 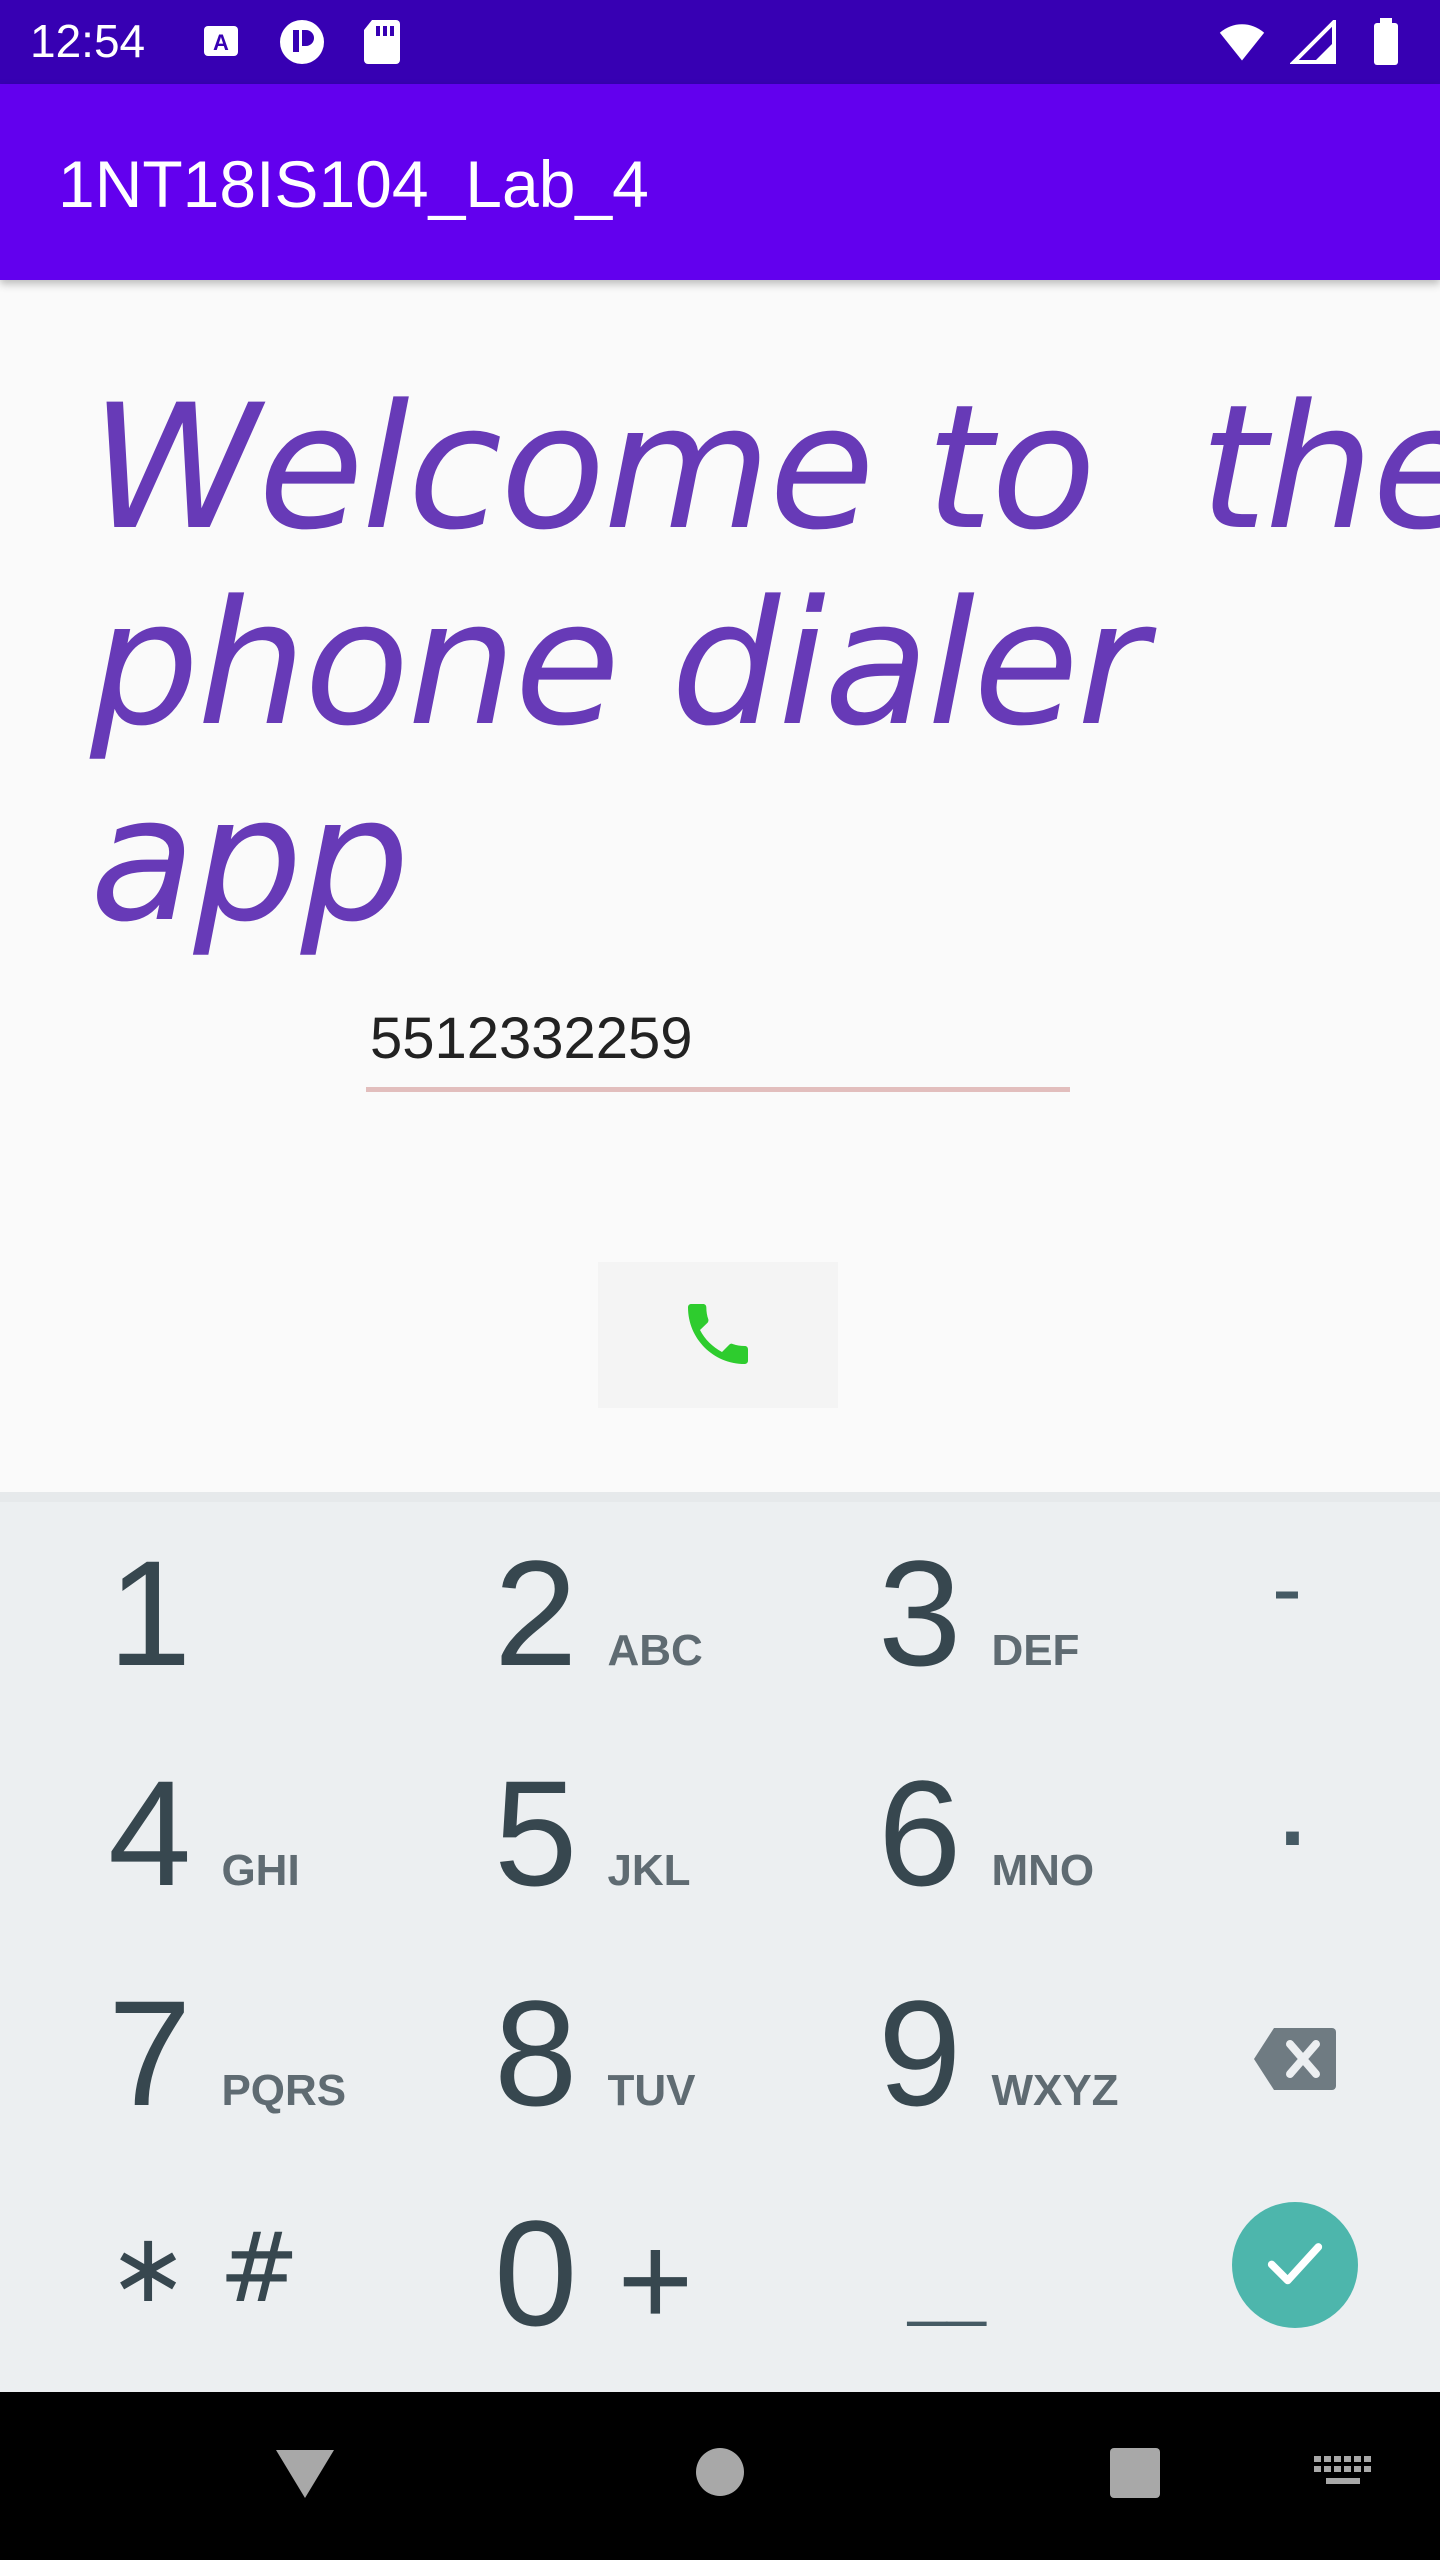 I want to click on key-9: 9 WXYZ, so click(x=998, y=2088).